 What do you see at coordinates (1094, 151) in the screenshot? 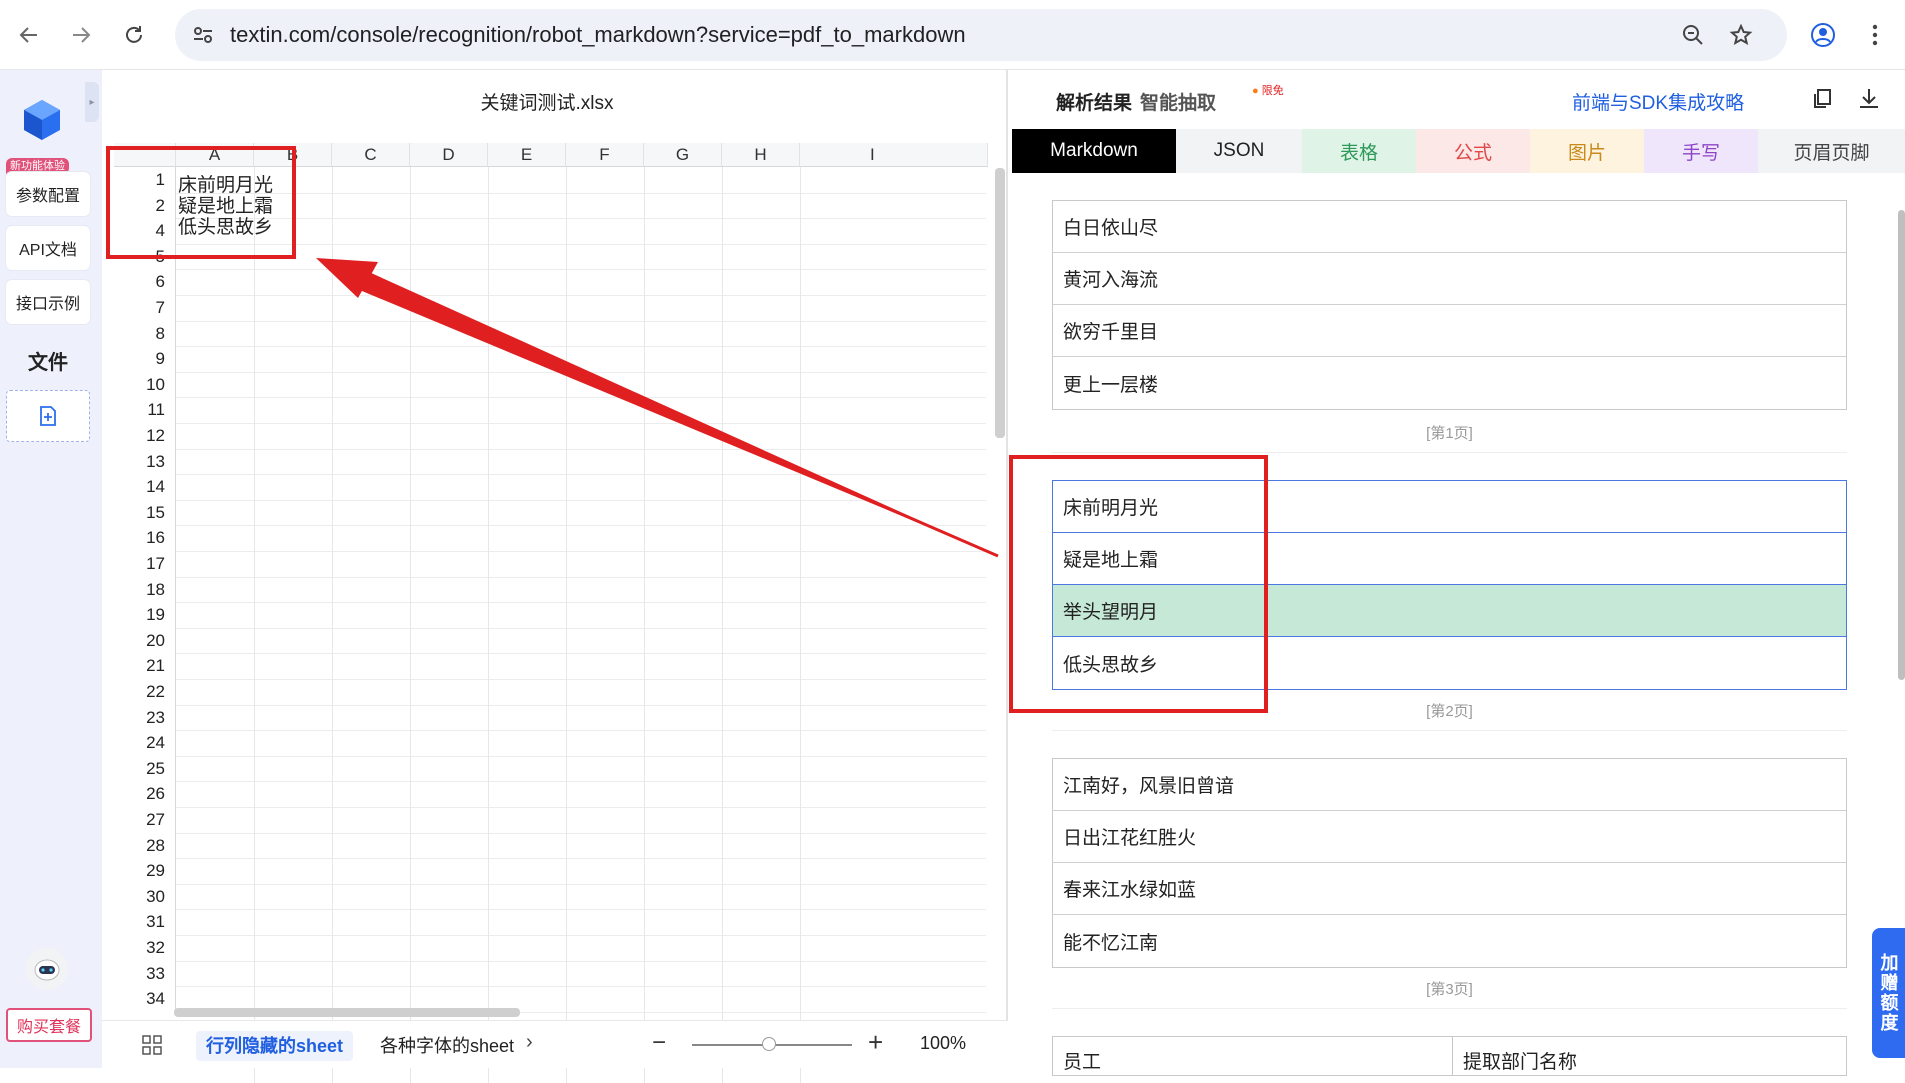
I see `tab-markdown: Markdown` at bounding box center [1094, 151].